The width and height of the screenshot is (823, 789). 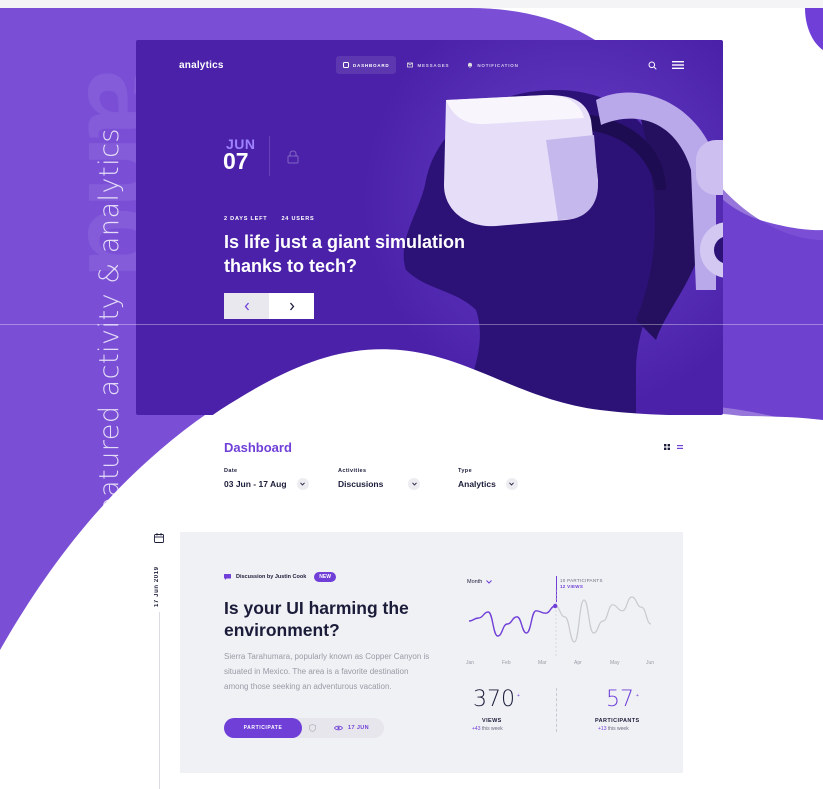 What do you see at coordinates (258, 447) in the screenshot?
I see `dashboard-title: Dashboard` at bounding box center [258, 447].